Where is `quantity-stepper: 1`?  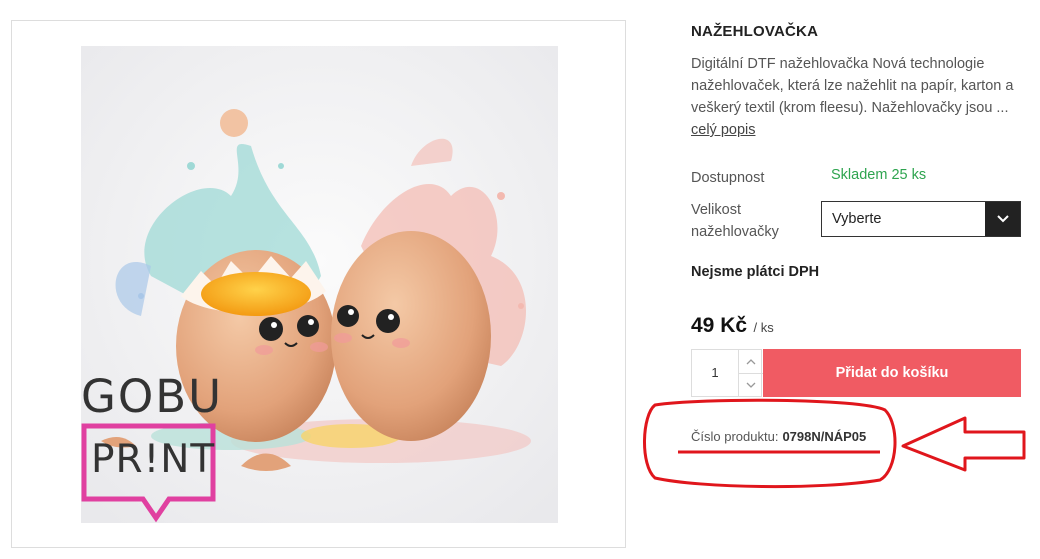 quantity-stepper: 1 is located at coordinates (727, 373).